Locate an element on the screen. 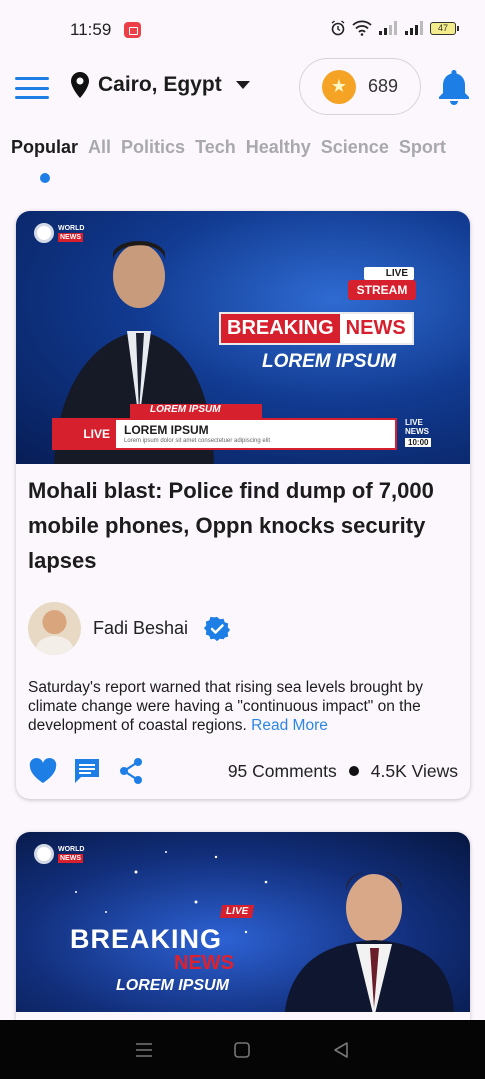 The width and height of the screenshot is (485, 1079). menu-icon is located at coordinates (32, 88).